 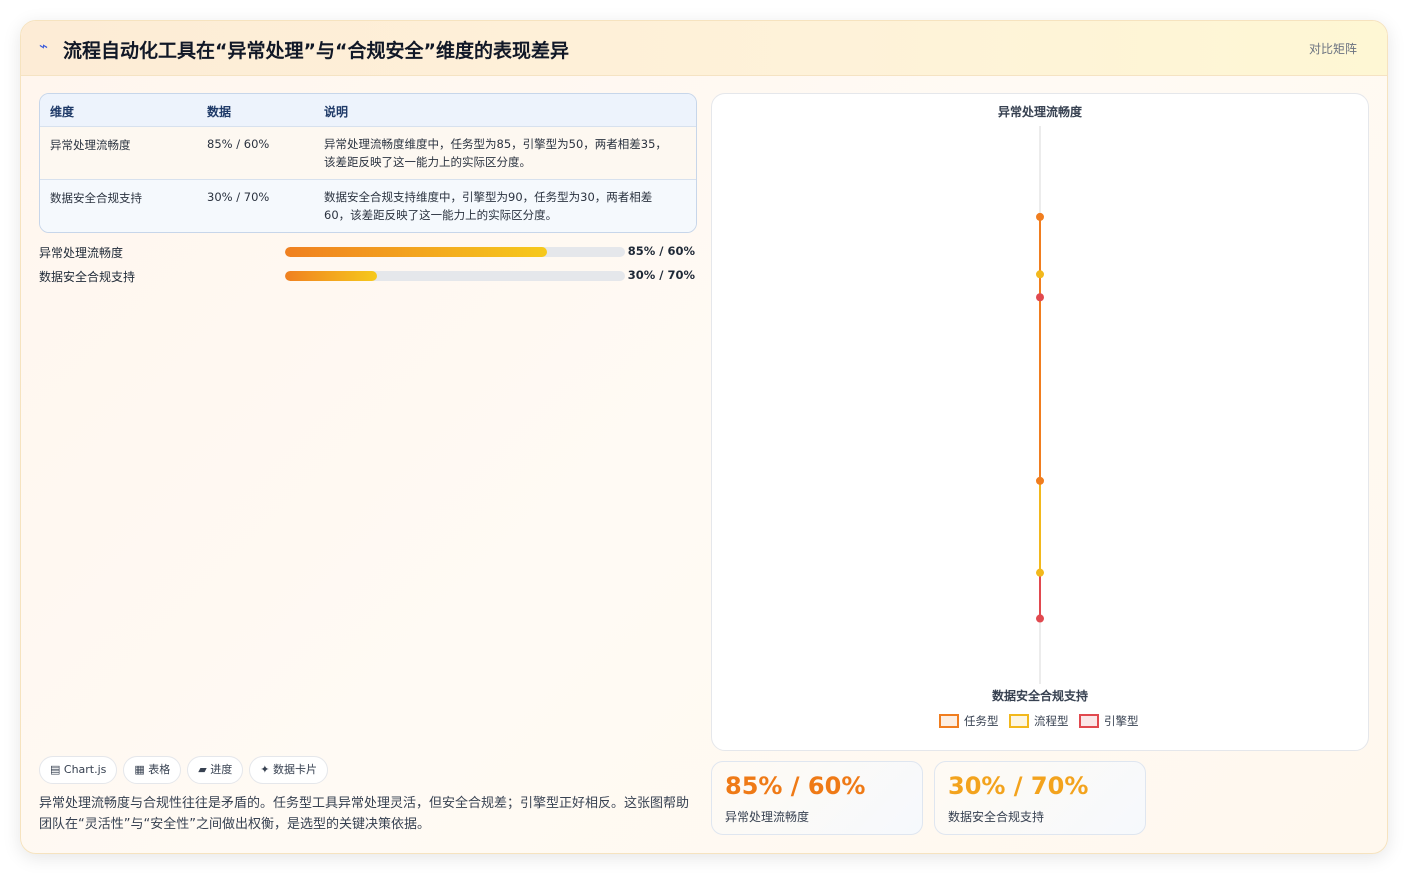 I want to click on axis-label-bottom: 数据安全合规支持, so click(x=1040, y=695).